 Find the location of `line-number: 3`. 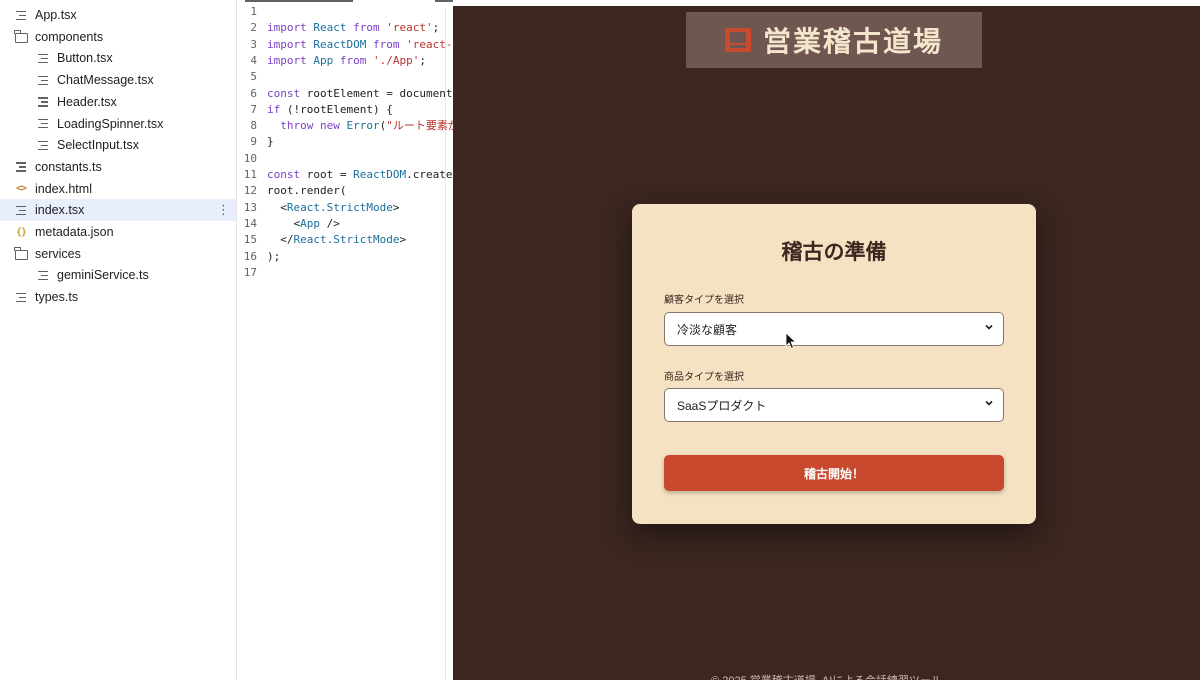

line-number: 3 is located at coordinates (253, 44).